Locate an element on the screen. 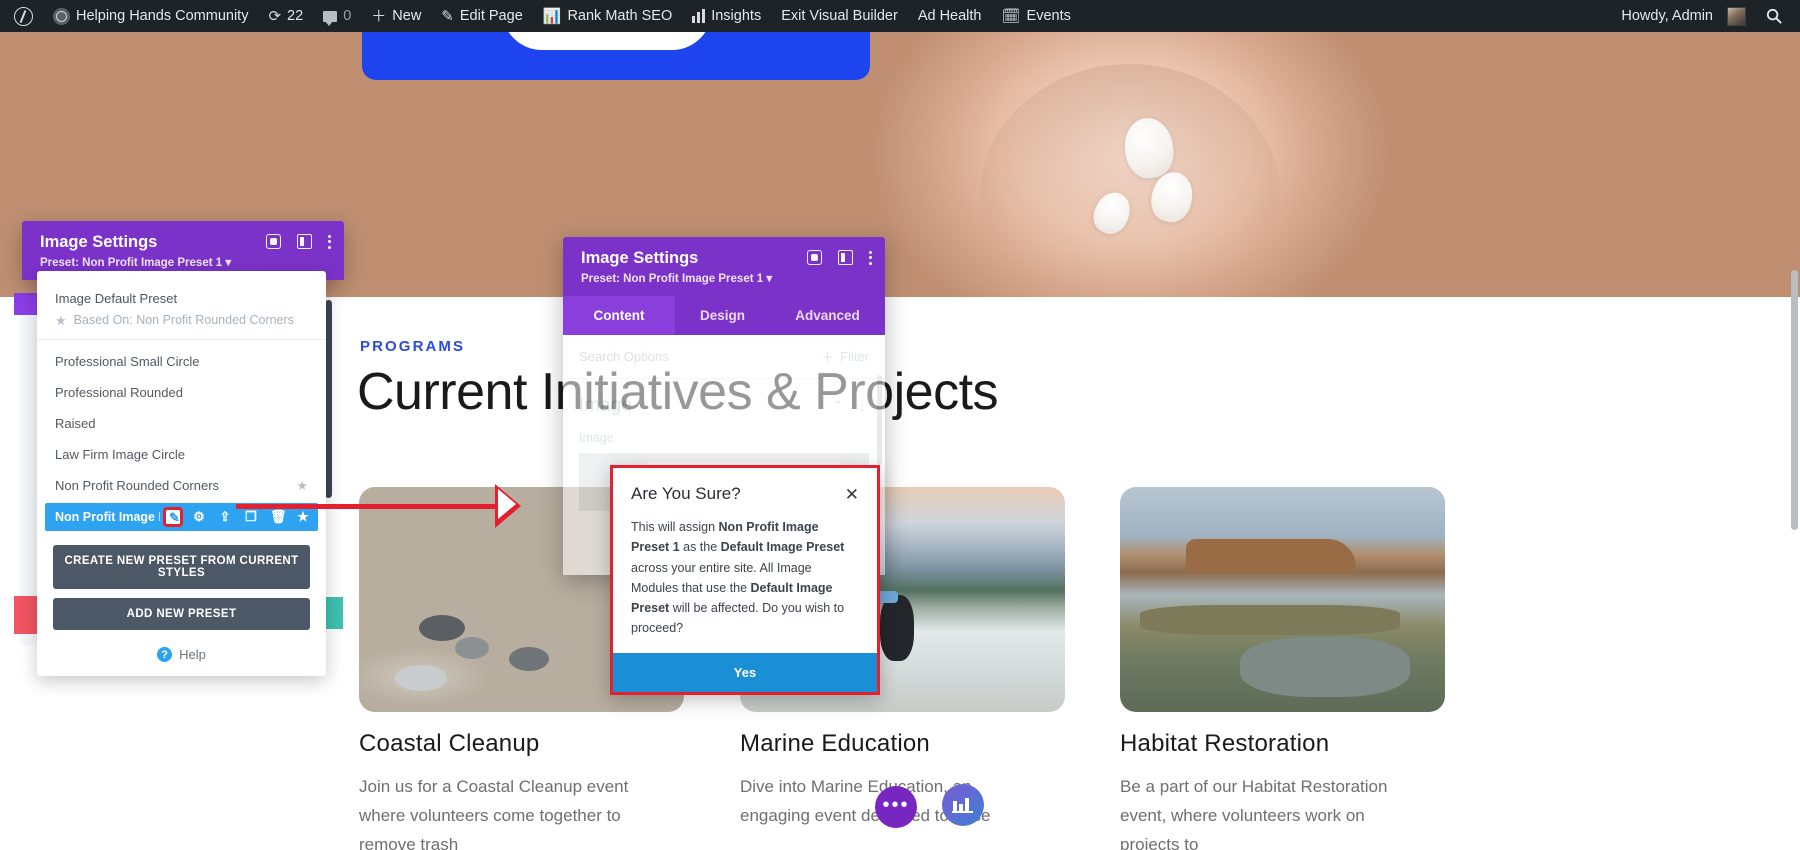 This screenshot has width=1800, height=850. adminbar-right-group: Howdy, Admin is located at coordinates (1705, 16).